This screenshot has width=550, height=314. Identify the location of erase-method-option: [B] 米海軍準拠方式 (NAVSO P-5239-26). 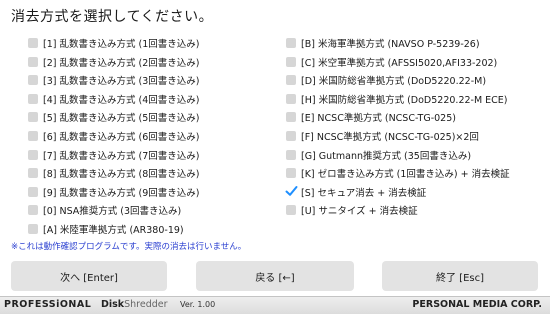
(398, 43).